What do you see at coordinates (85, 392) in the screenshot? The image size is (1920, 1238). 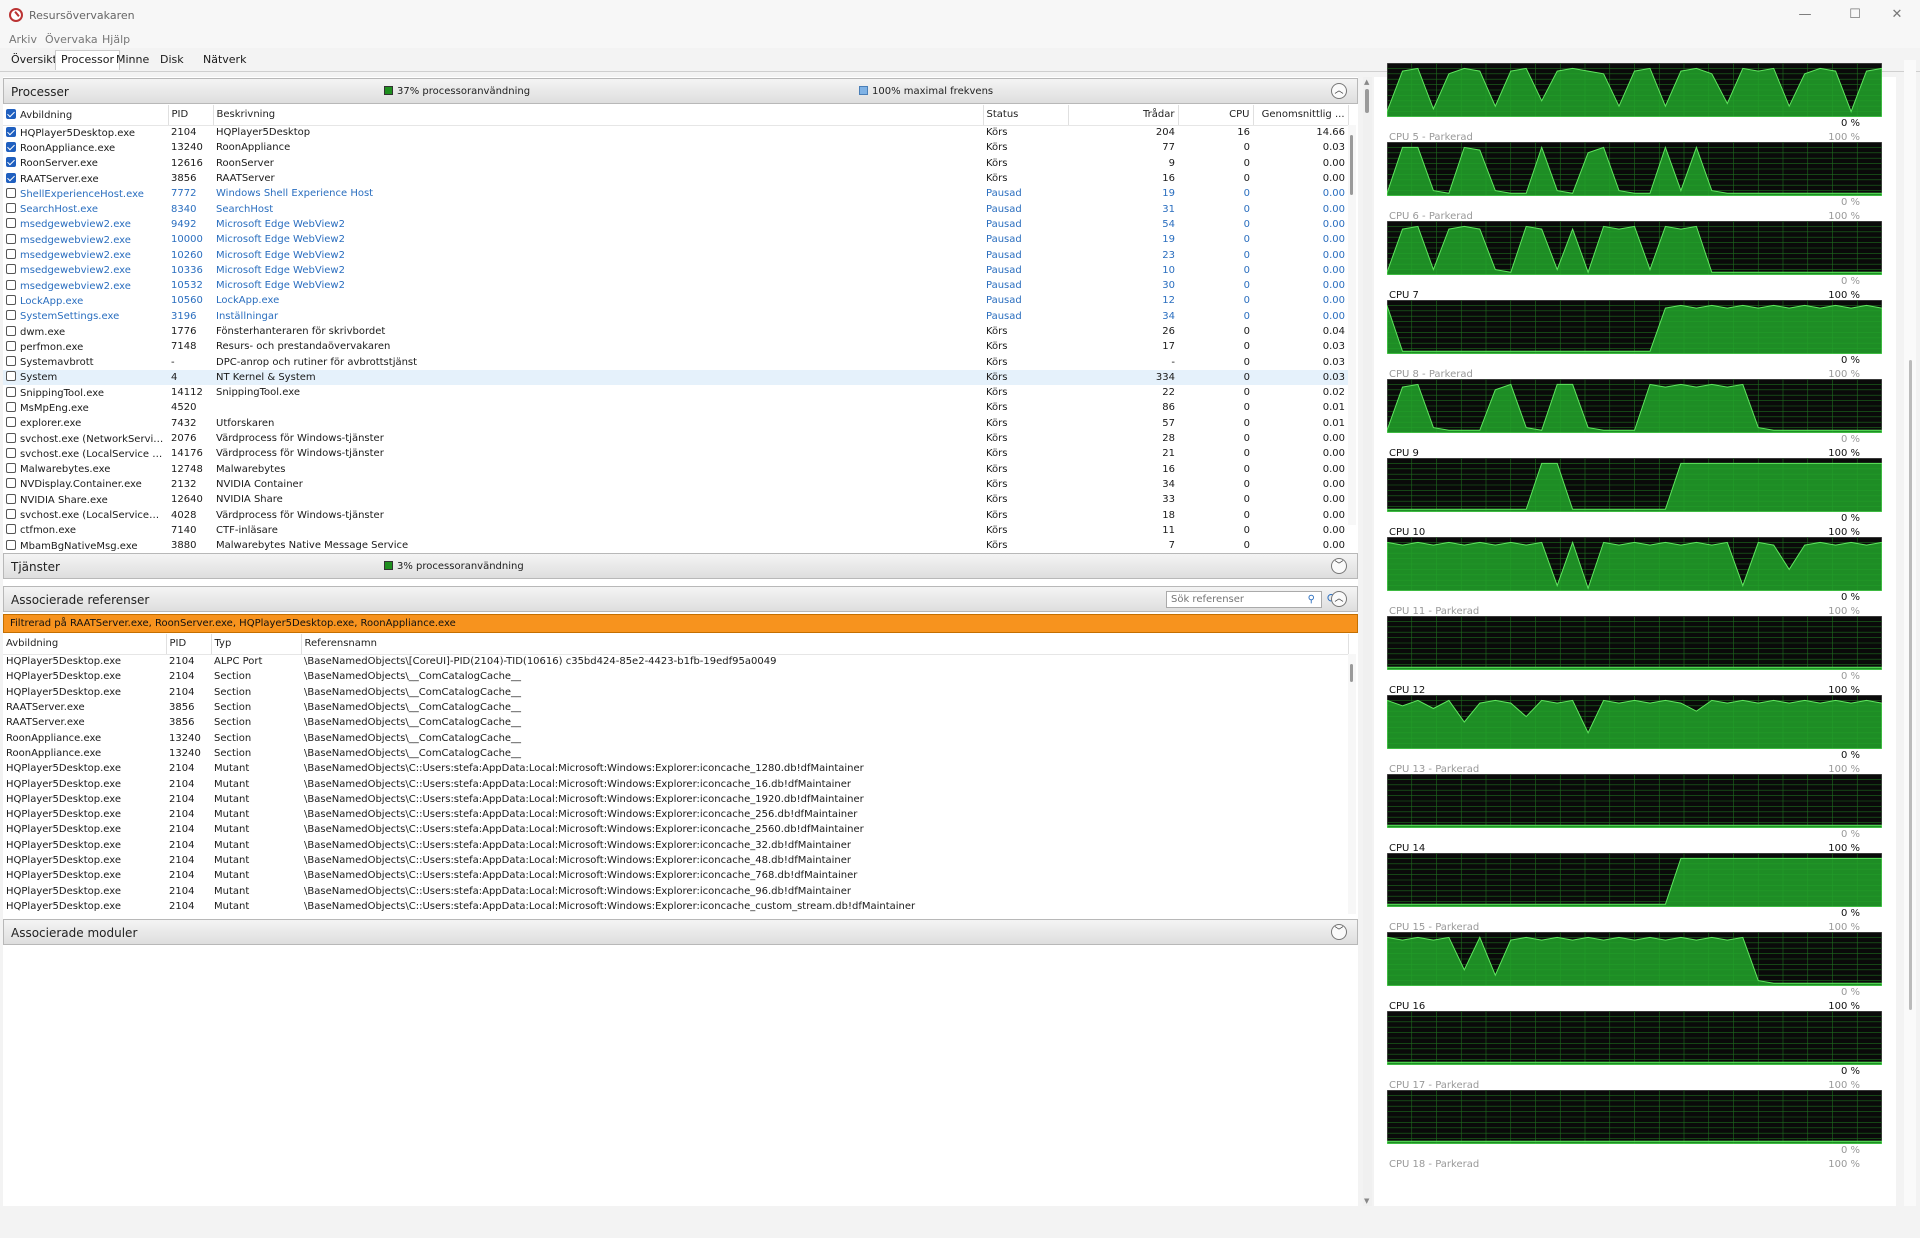 I see `process-image: SnippingTool.exe` at bounding box center [85, 392].